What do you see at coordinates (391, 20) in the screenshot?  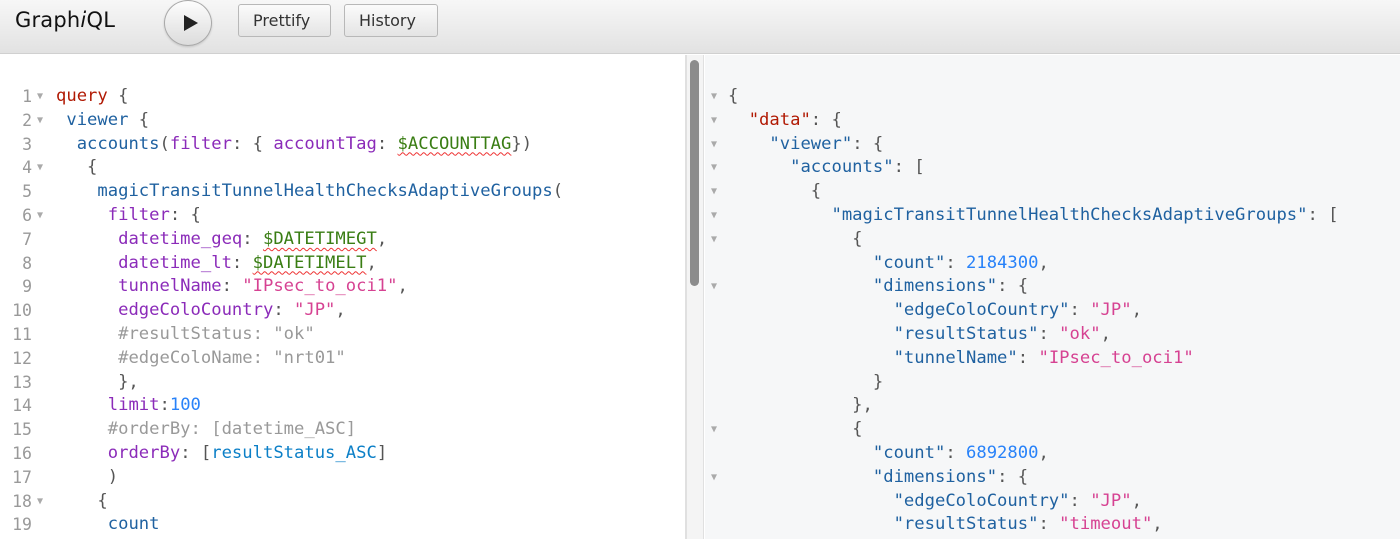 I see `history-button: History` at bounding box center [391, 20].